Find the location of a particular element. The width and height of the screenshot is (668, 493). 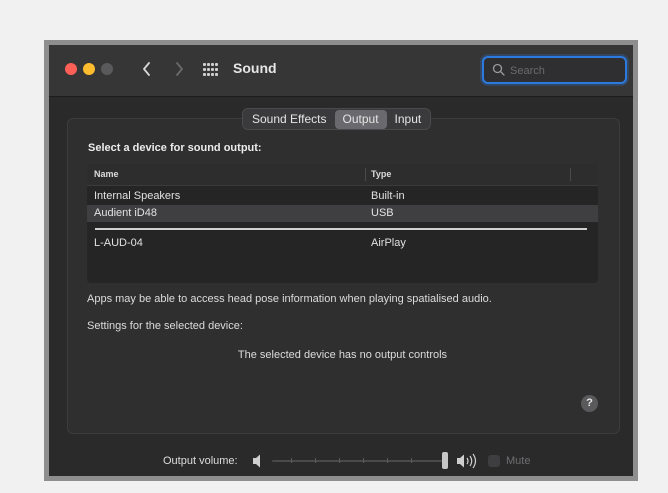

column-header-name: Name is located at coordinates (106, 174).